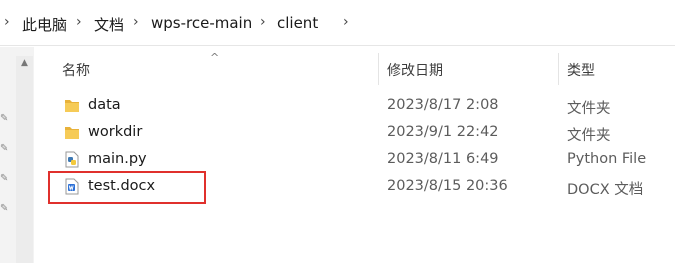 The height and width of the screenshot is (263, 675). I want to click on file-modified: 2023/8/15 20:36, so click(447, 186).